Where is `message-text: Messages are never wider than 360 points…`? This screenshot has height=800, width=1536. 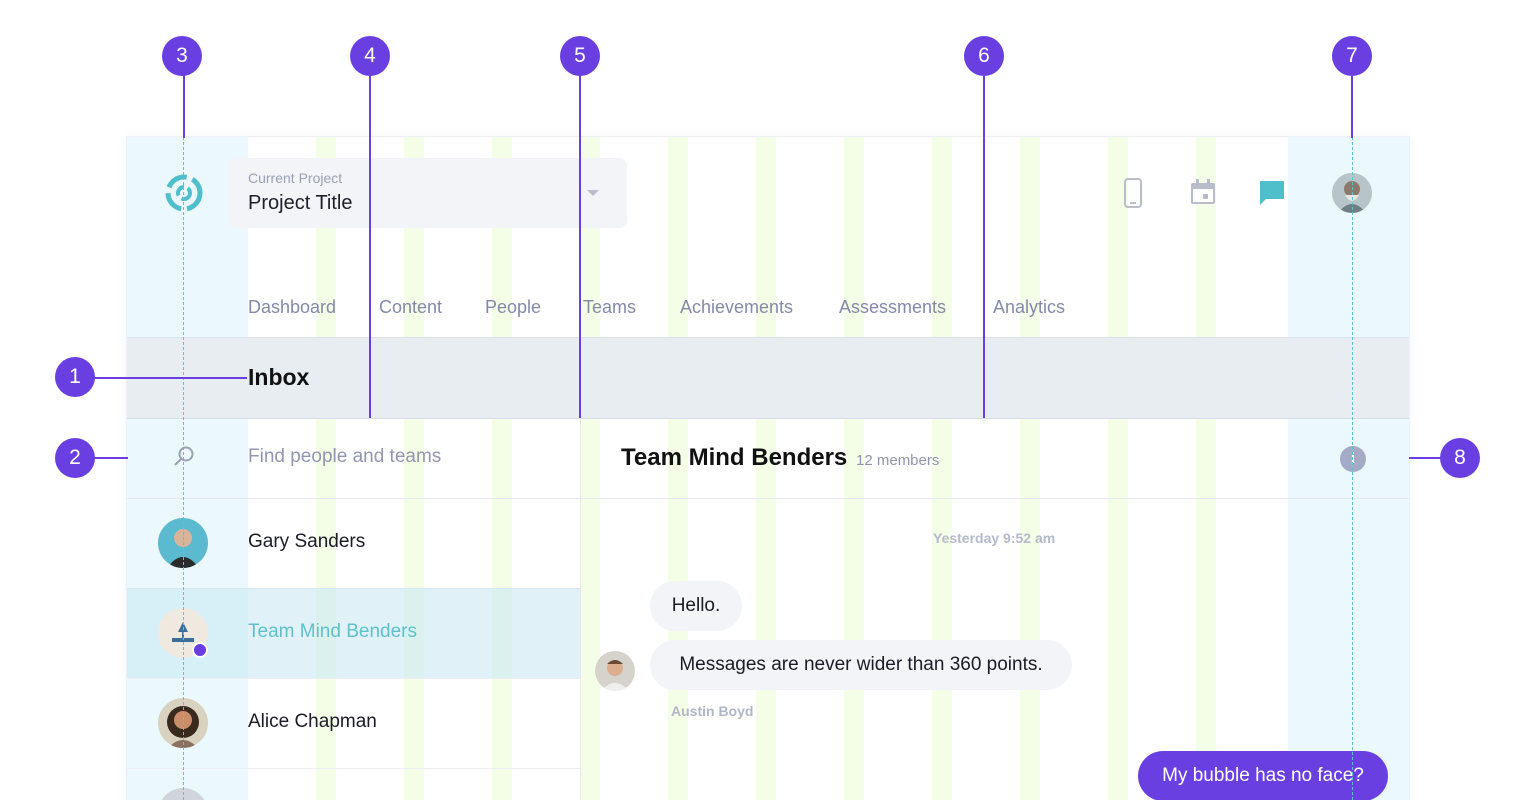
message-text: Messages are never wider than 360 points… is located at coordinates (861, 664).